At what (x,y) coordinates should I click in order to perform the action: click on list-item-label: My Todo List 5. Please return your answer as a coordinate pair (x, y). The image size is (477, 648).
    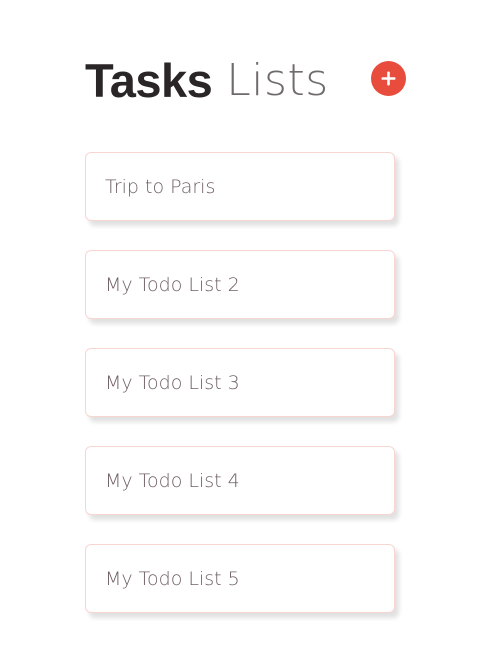
    Looking at the image, I should click on (172, 578).